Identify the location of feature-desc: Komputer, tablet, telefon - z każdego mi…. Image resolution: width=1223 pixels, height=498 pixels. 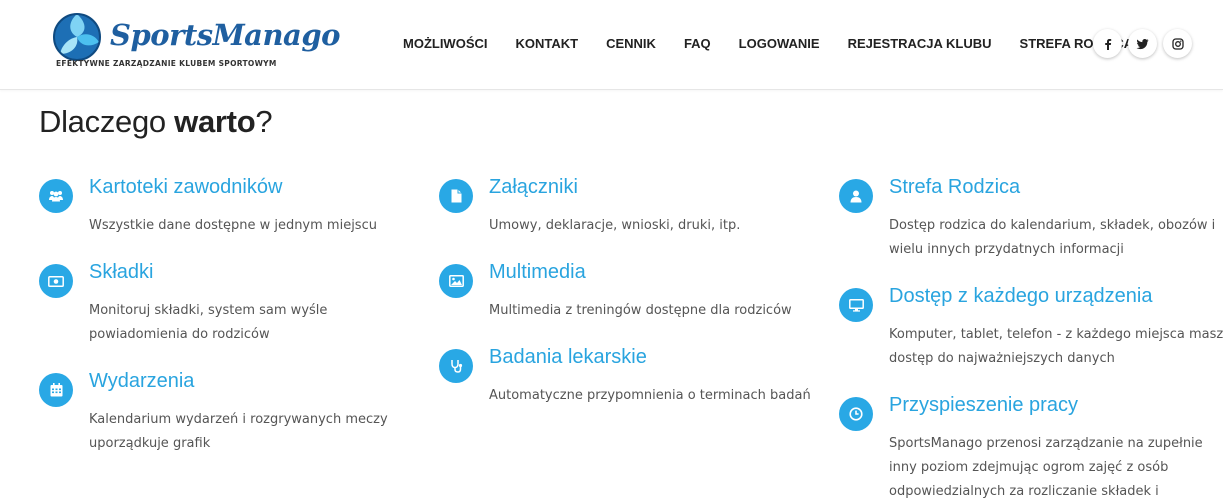
(1056, 346).